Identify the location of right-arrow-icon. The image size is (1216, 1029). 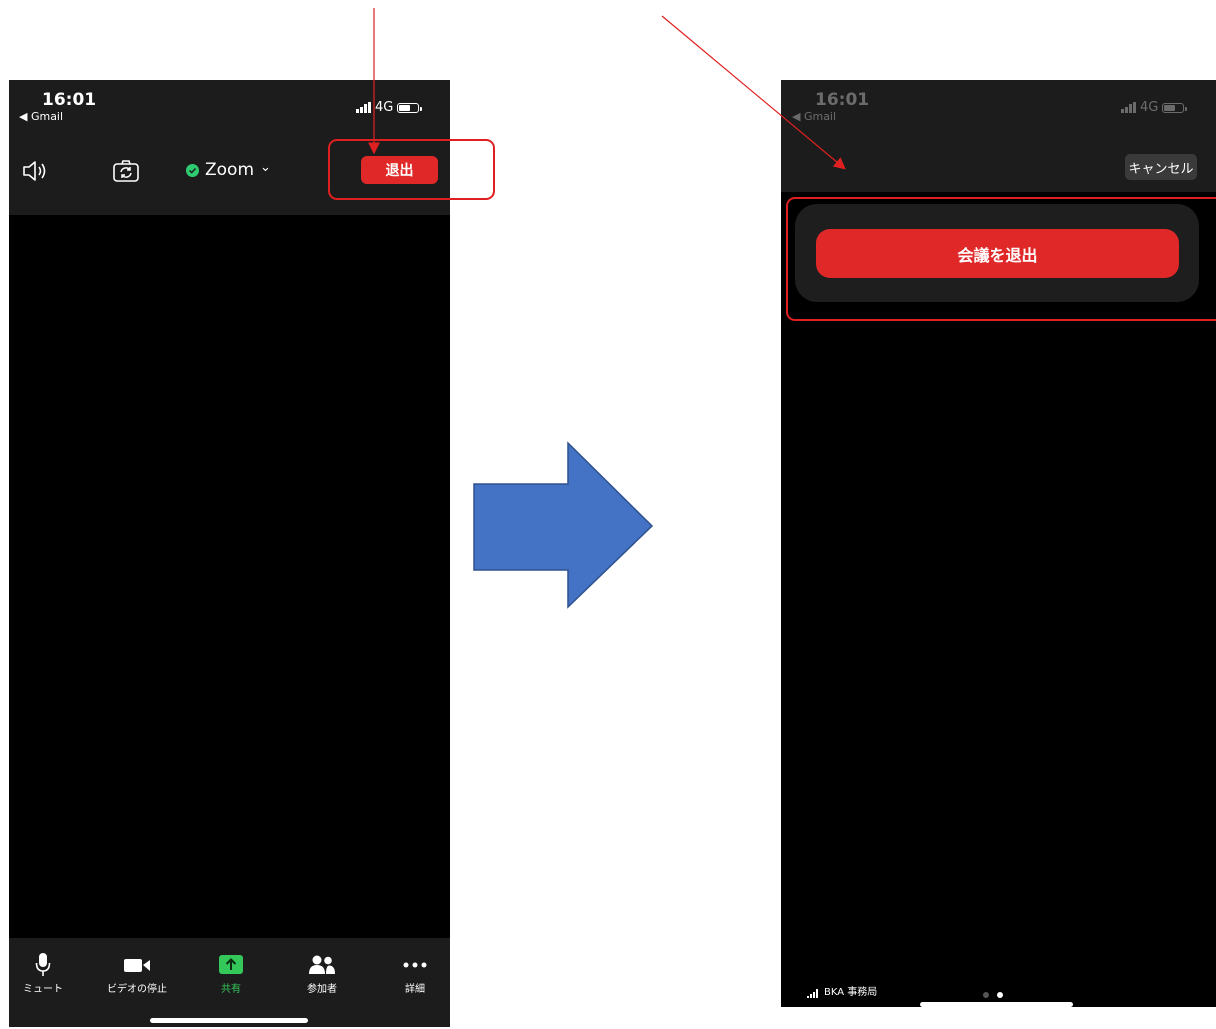
(563, 525).